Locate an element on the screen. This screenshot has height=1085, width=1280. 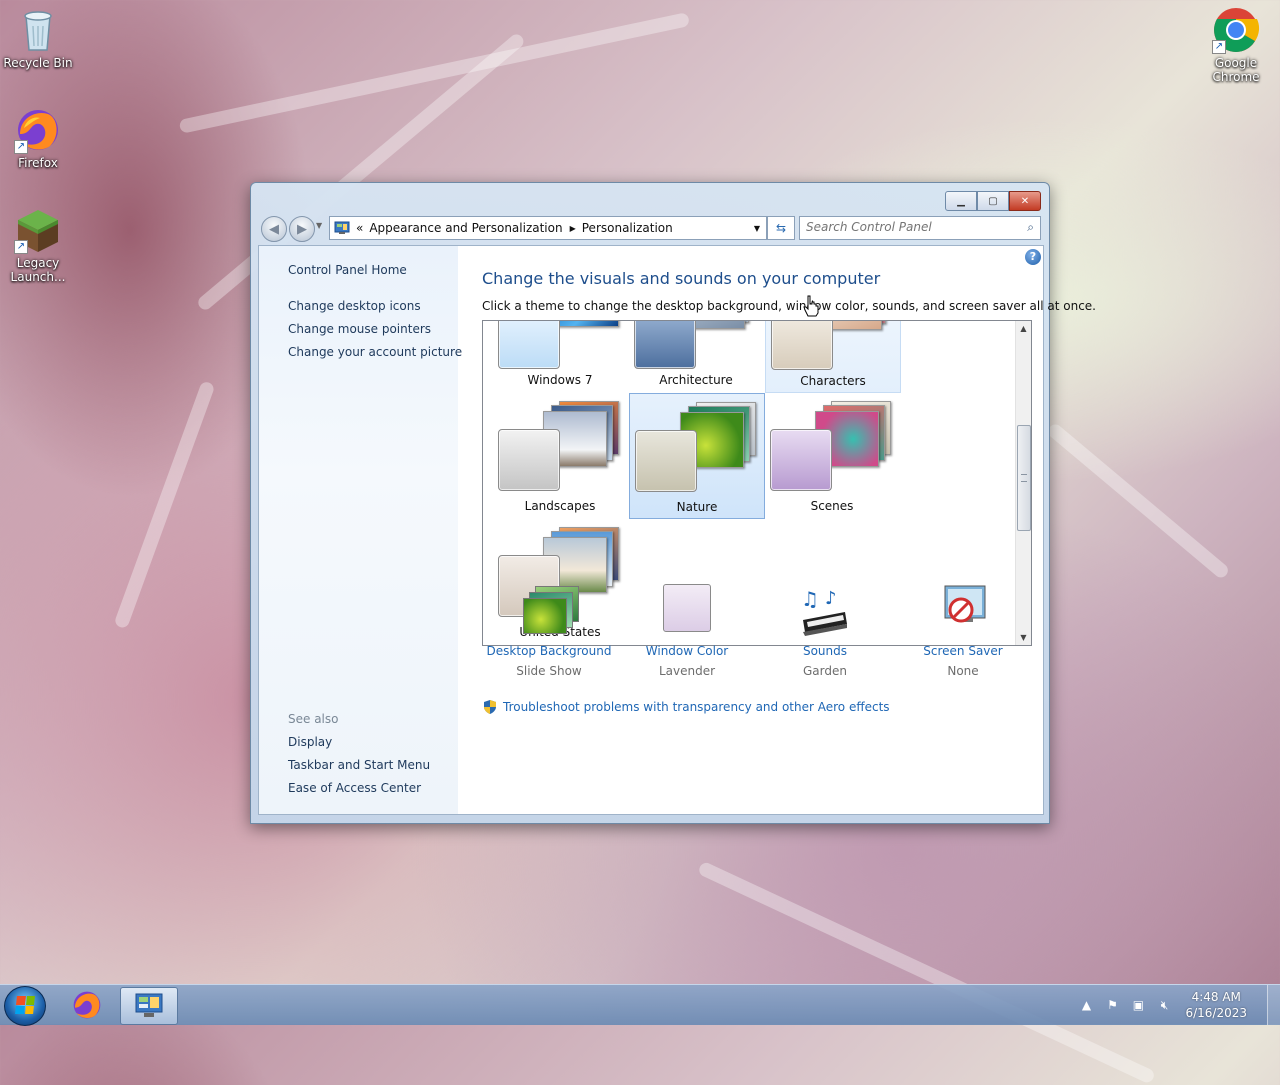
shield-icon is located at coordinates (490, 707).